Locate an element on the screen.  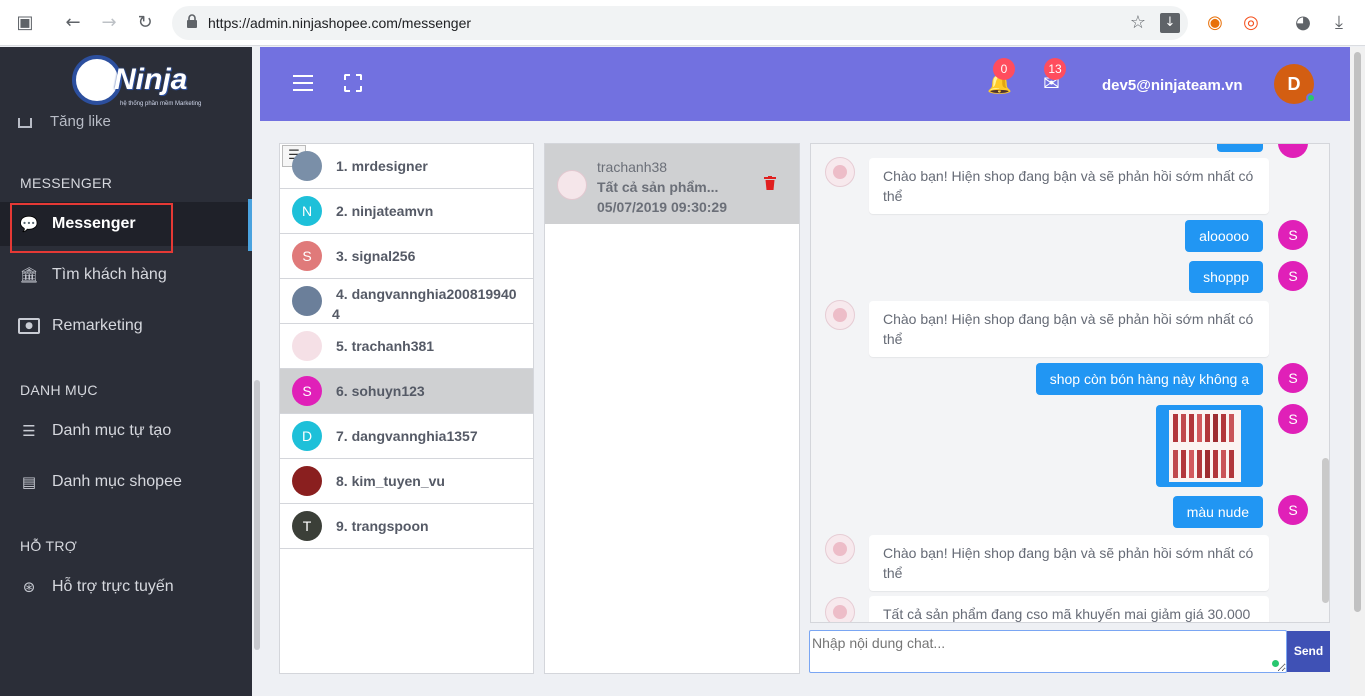
page-scrollbar-thumb is located at coordinates (1357, 332).